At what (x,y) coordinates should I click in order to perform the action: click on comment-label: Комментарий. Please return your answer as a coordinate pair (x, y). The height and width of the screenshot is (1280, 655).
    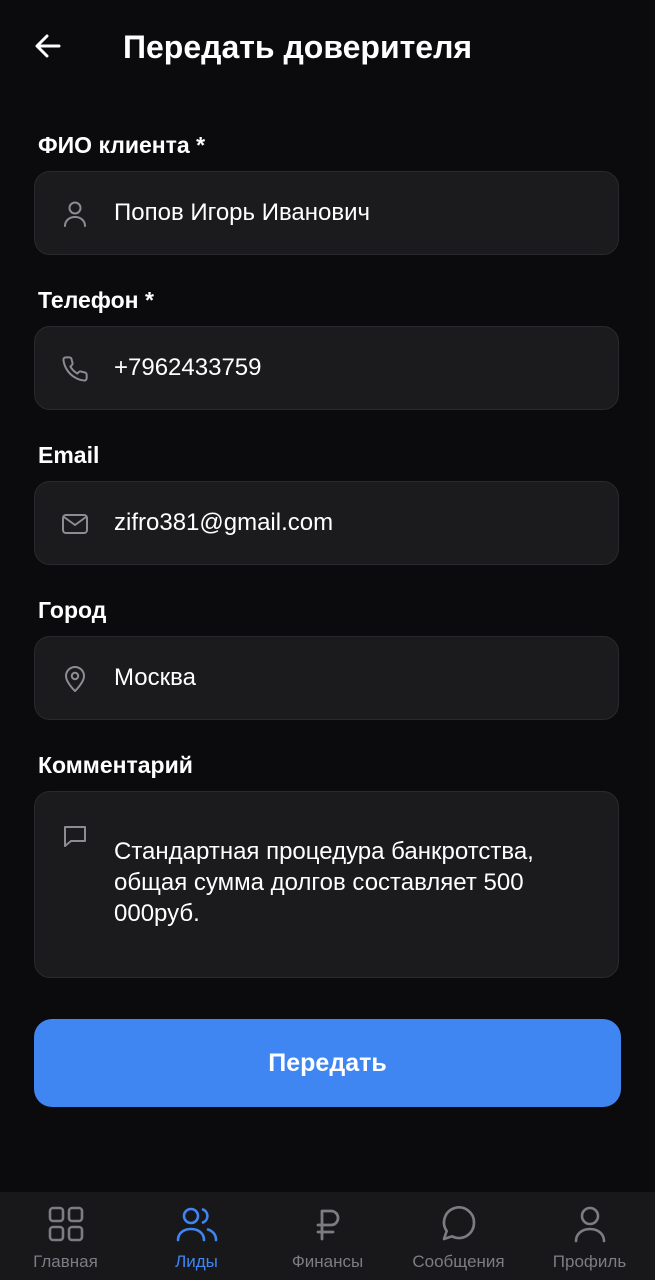
    Looking at the image, I should click on (115, 765).